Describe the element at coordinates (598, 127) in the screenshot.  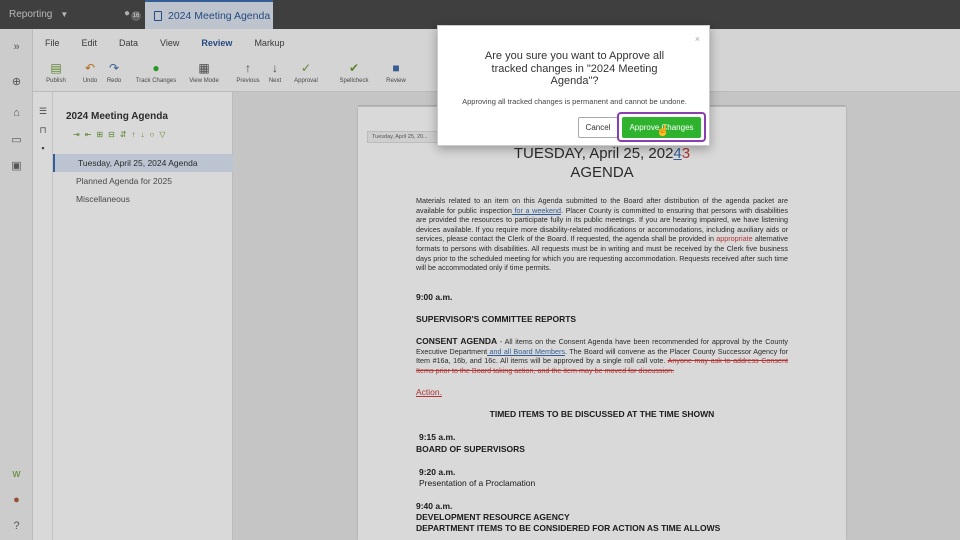
I see `cancel-button: Cancel` at that location.